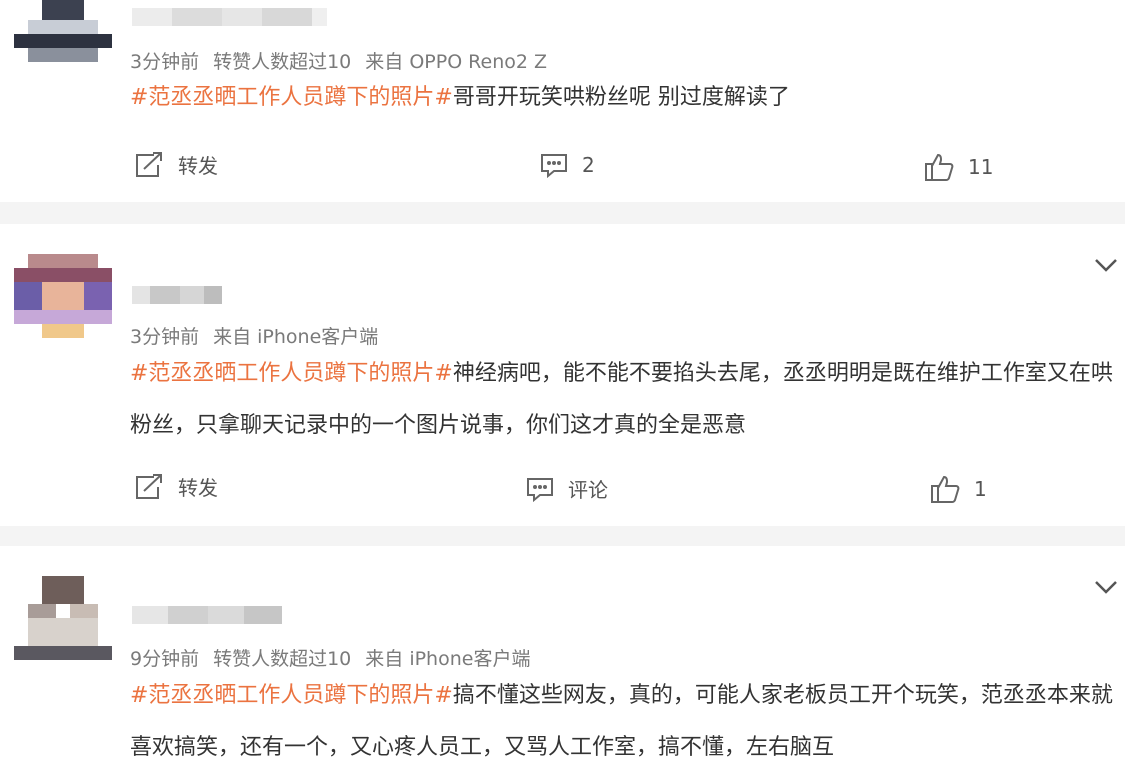 This screenshot has width=1125, height=771. I want to click on comment-body: 哥哥开玩笑哄粉丝呢 别过度解读了, so click(621, 97).